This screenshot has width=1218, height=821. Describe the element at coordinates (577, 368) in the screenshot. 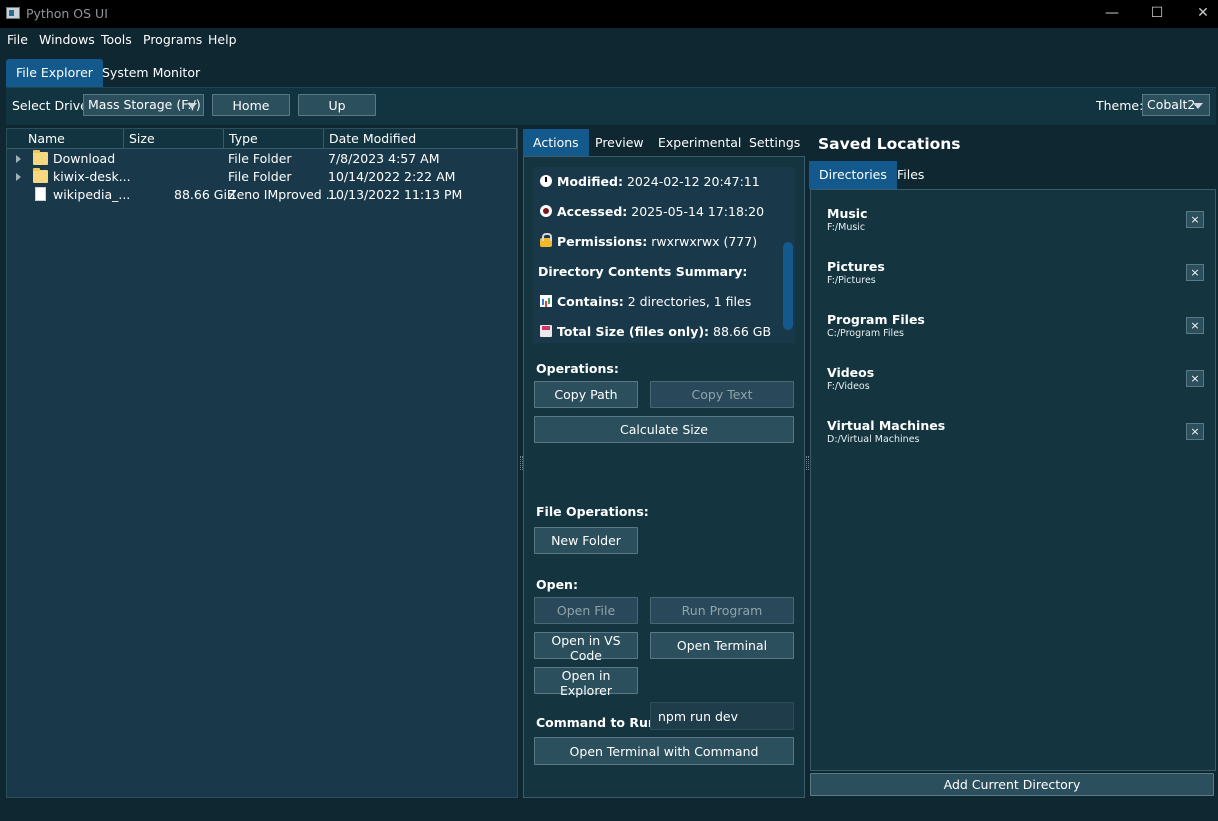

I see `operations-label: Operations:` at that location.